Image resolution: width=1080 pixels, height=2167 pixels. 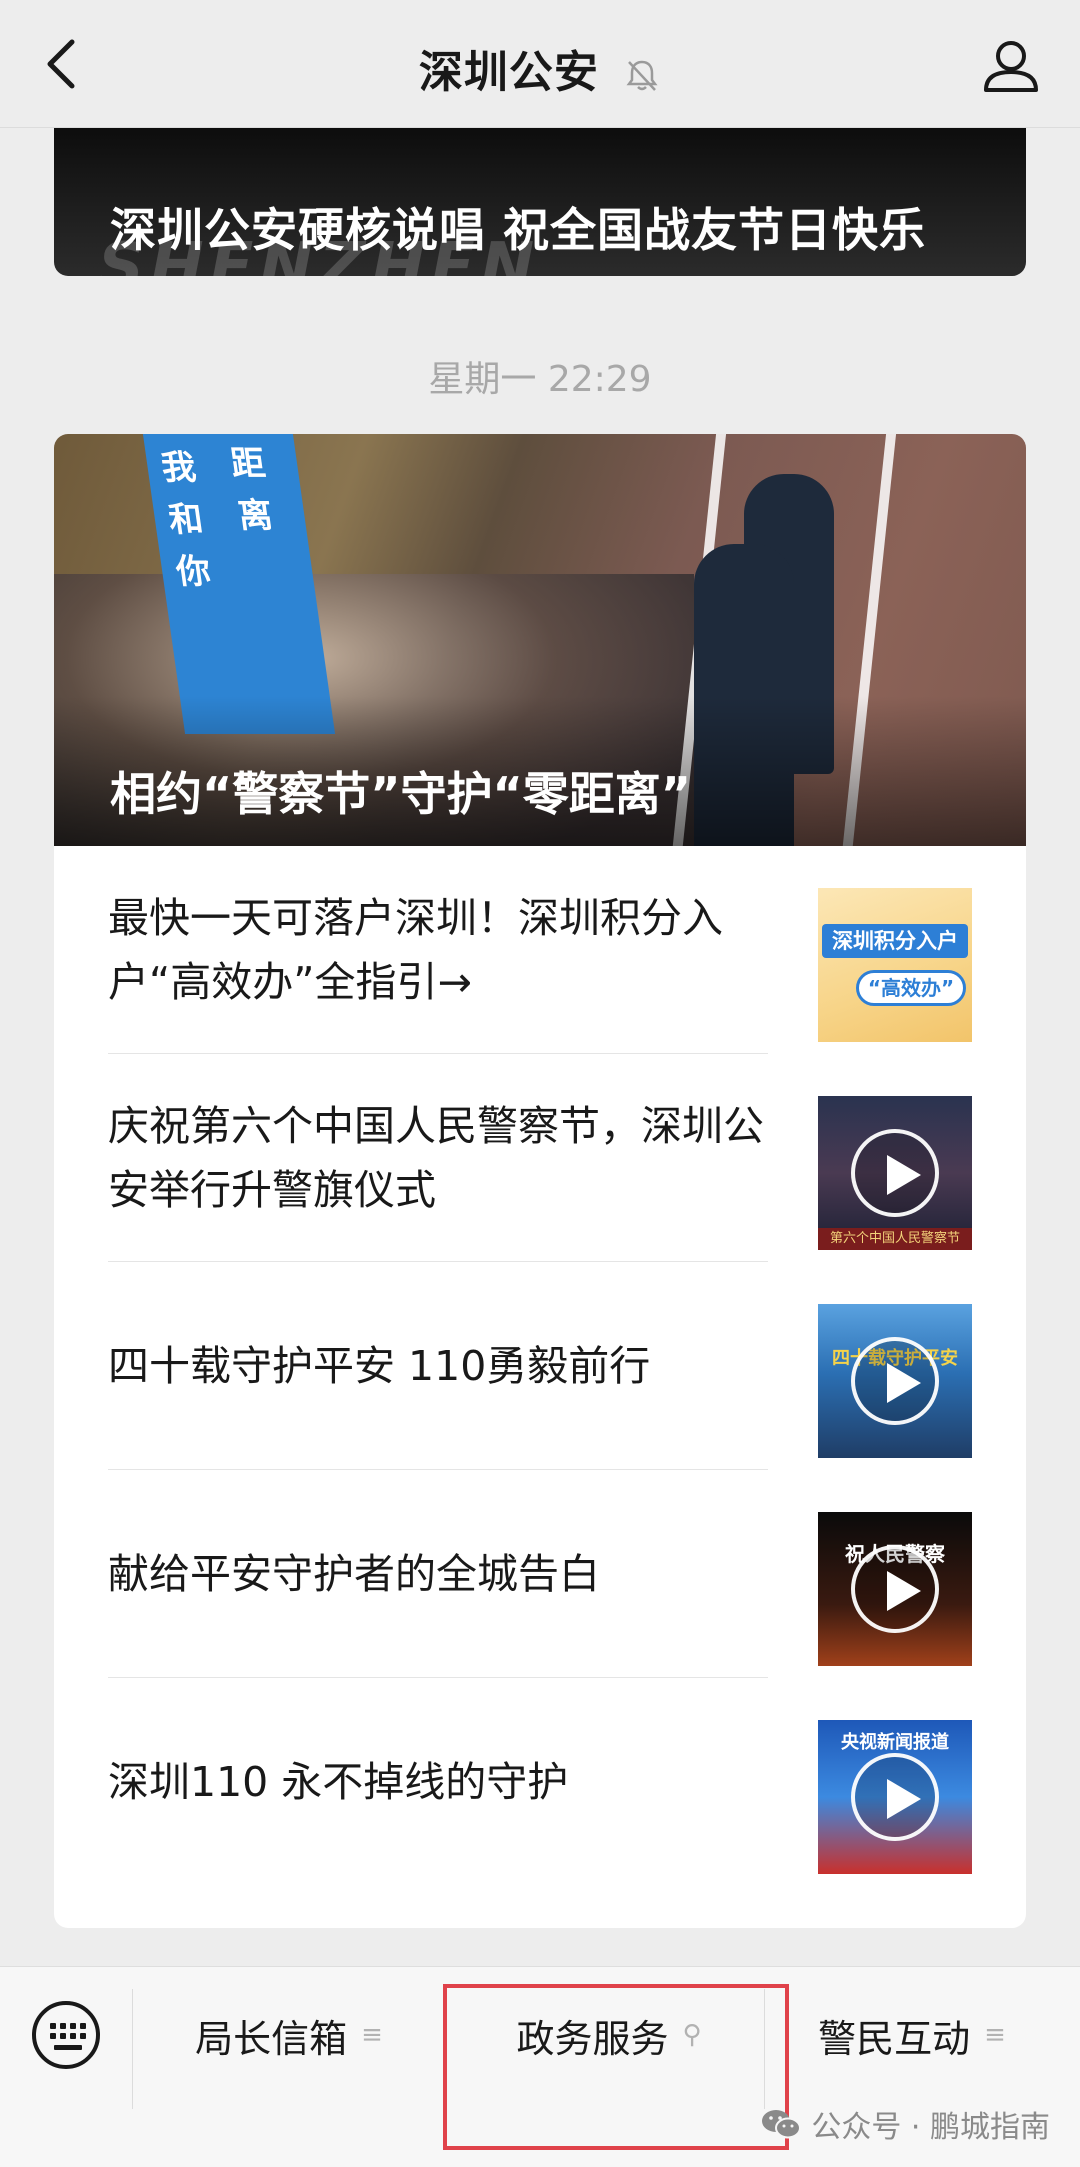 I want to click on article-title-text: 深圳110 永不掉线的守护, so click(x=338, y=1782).